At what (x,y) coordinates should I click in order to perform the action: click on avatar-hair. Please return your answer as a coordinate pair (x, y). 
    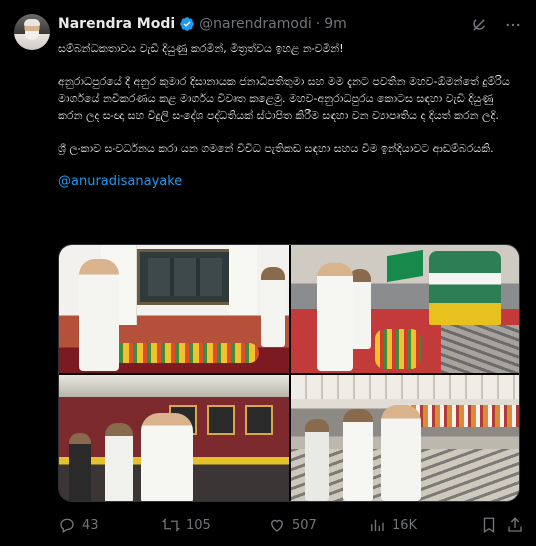
    Looking at the image, I should click on (32, 22).